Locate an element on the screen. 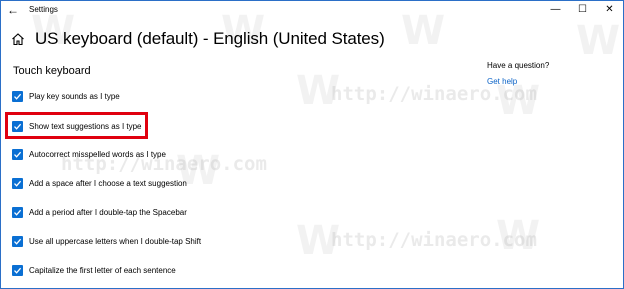 The image size is (624, 289). title-bar: ← Settings — ☐ ✕ is located at coordinates (312, 9).